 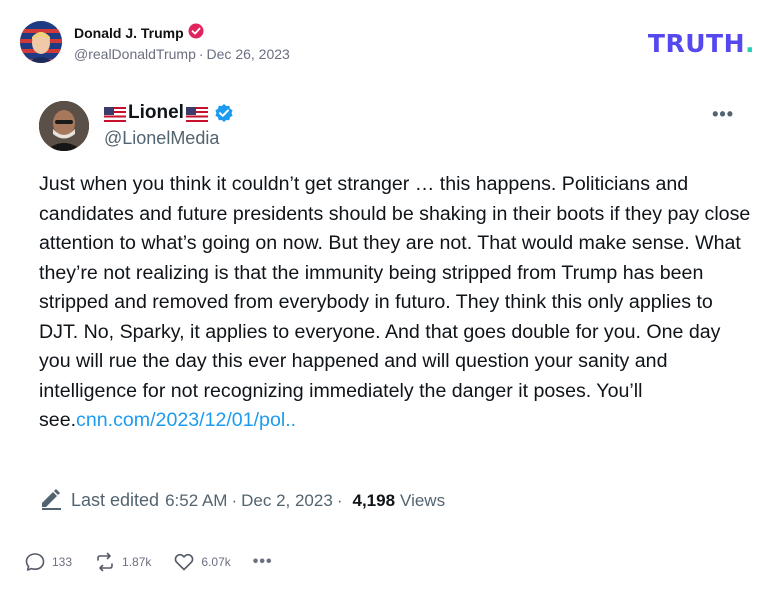 I want to click on retruth-button: 1.87k, so click(x=122, y=562).